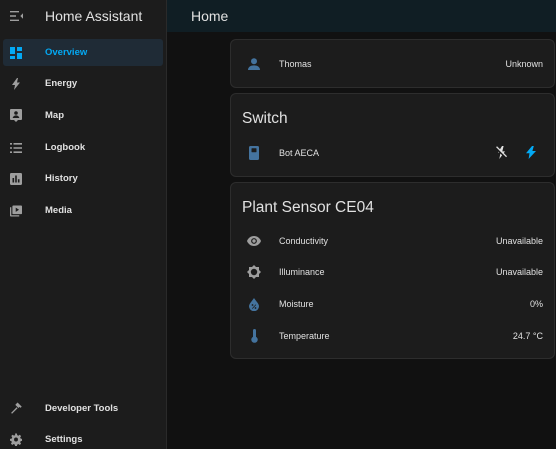 The height and width of the screenshot is (449, 556). What do you see at coordinates (81, 83) in the screenshot?
I see `sidebar-item-energy: Energy` at bounding box center [81, 83].